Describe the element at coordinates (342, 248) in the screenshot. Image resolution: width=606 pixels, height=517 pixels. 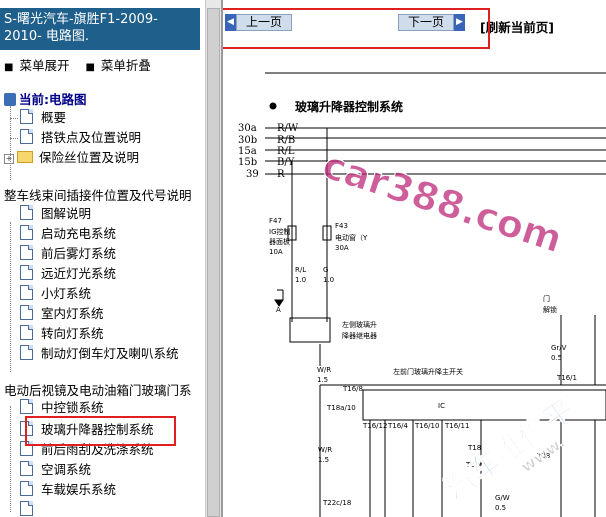
I see `fuse-amp: 30A` at that location.